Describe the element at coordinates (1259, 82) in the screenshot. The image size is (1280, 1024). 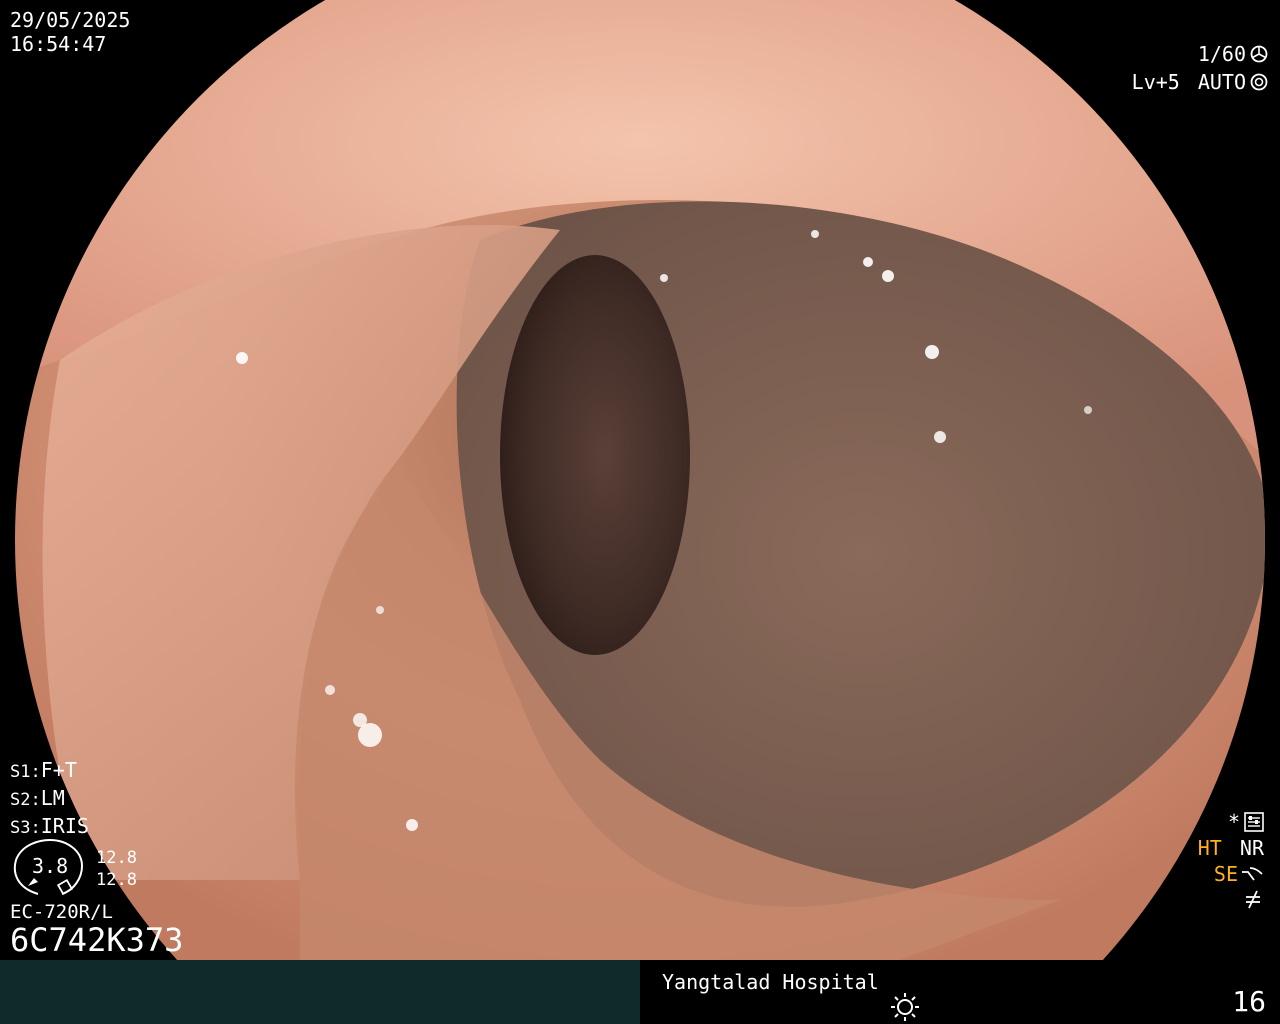
I see `auto-iris-icon` at that location.